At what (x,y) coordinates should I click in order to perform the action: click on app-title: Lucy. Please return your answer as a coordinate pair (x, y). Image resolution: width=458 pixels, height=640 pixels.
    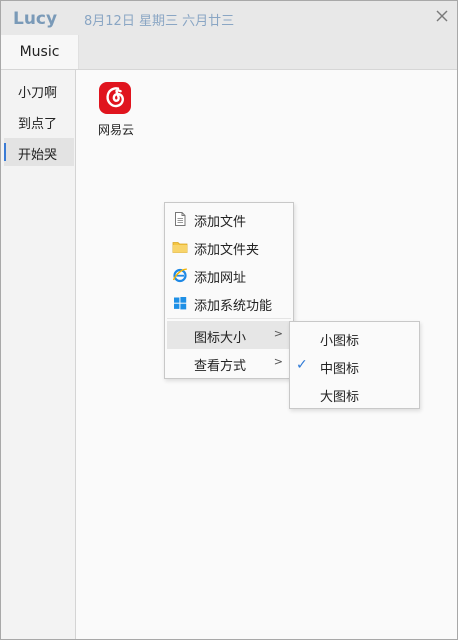
    Looking at the image, I should click on (35, 19).